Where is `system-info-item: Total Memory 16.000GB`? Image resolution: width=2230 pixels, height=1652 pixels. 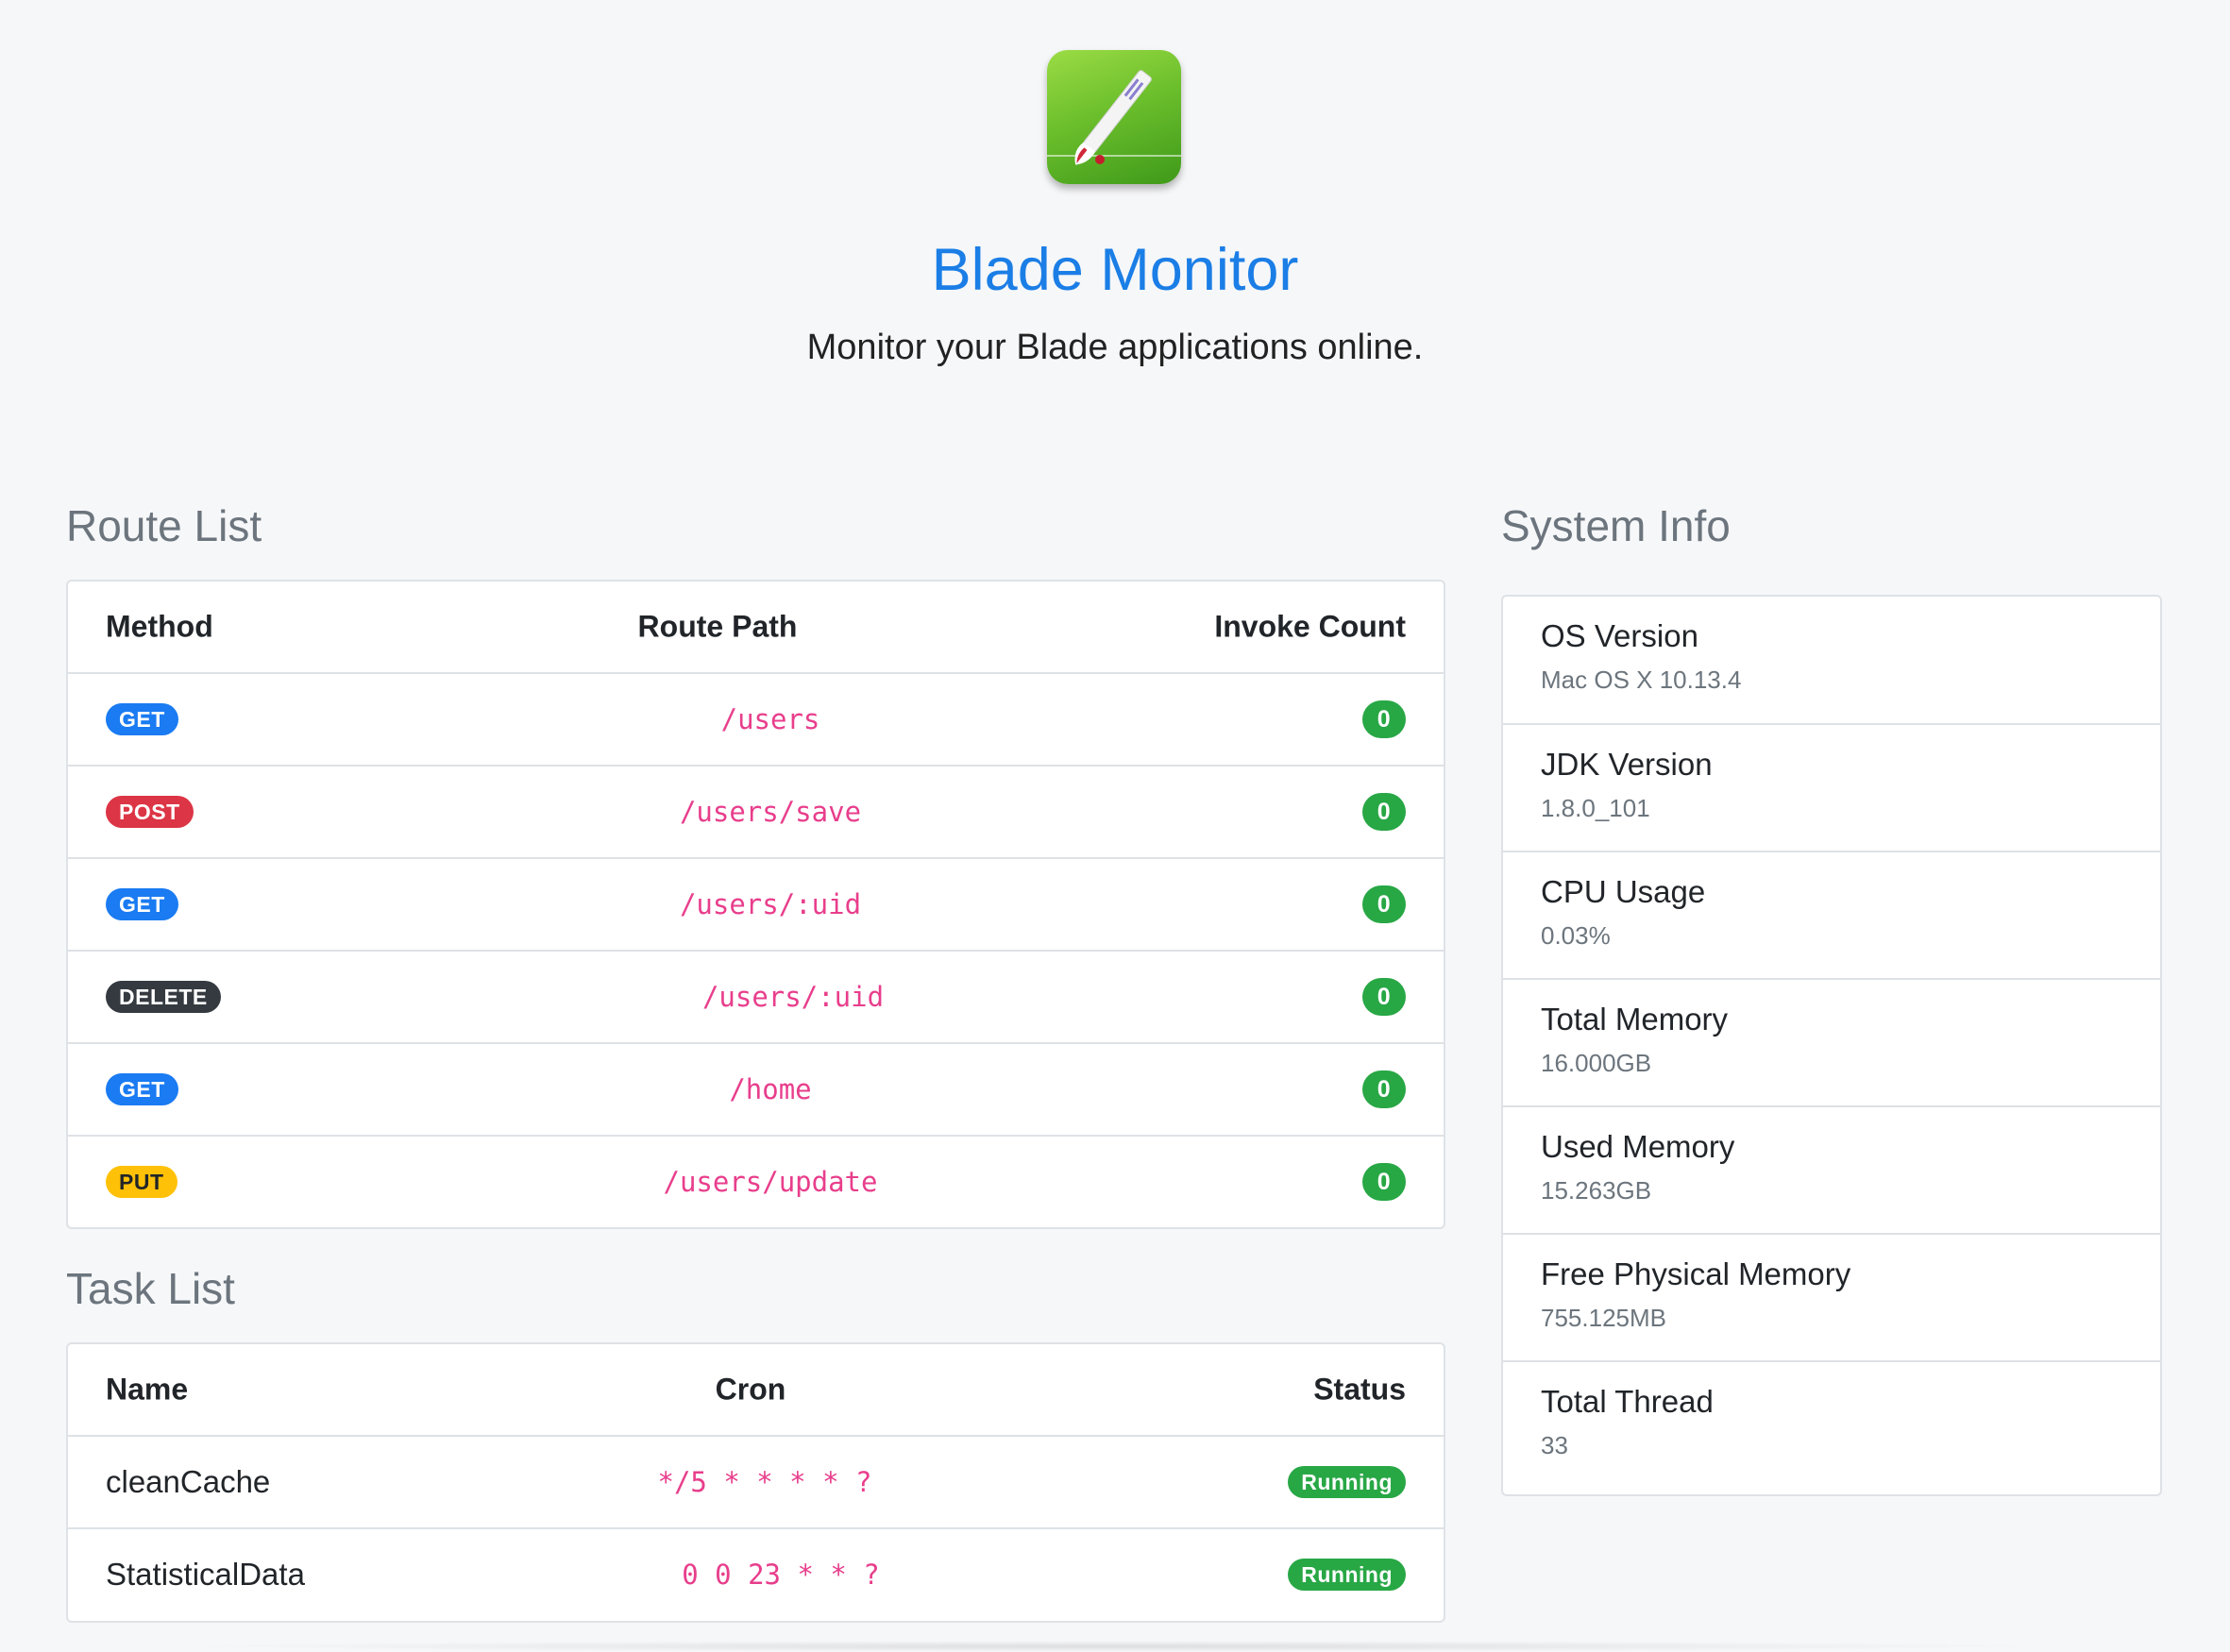
system-info-item: Total Memory 16.000GB is located at coordinates (1831, 1041).